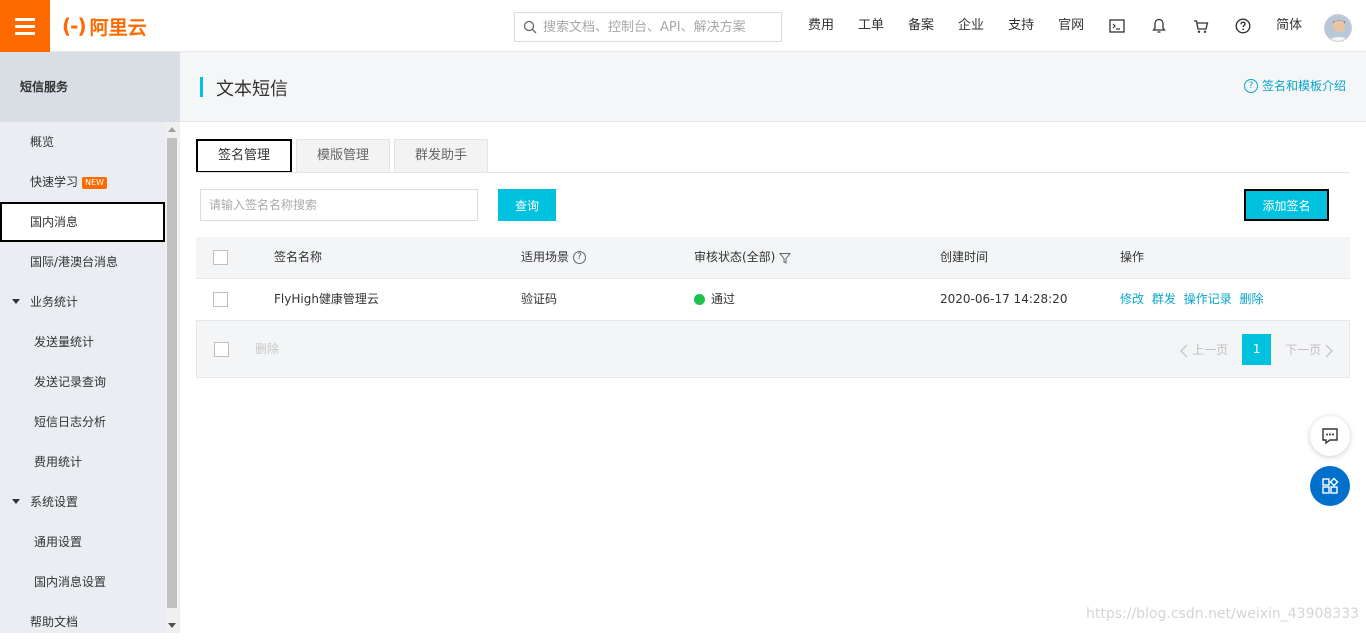 The width and height of the screenshot is (1366, 642). I want to click on sidebar-item-send-volume: 发送量统计, so click(82, 342).